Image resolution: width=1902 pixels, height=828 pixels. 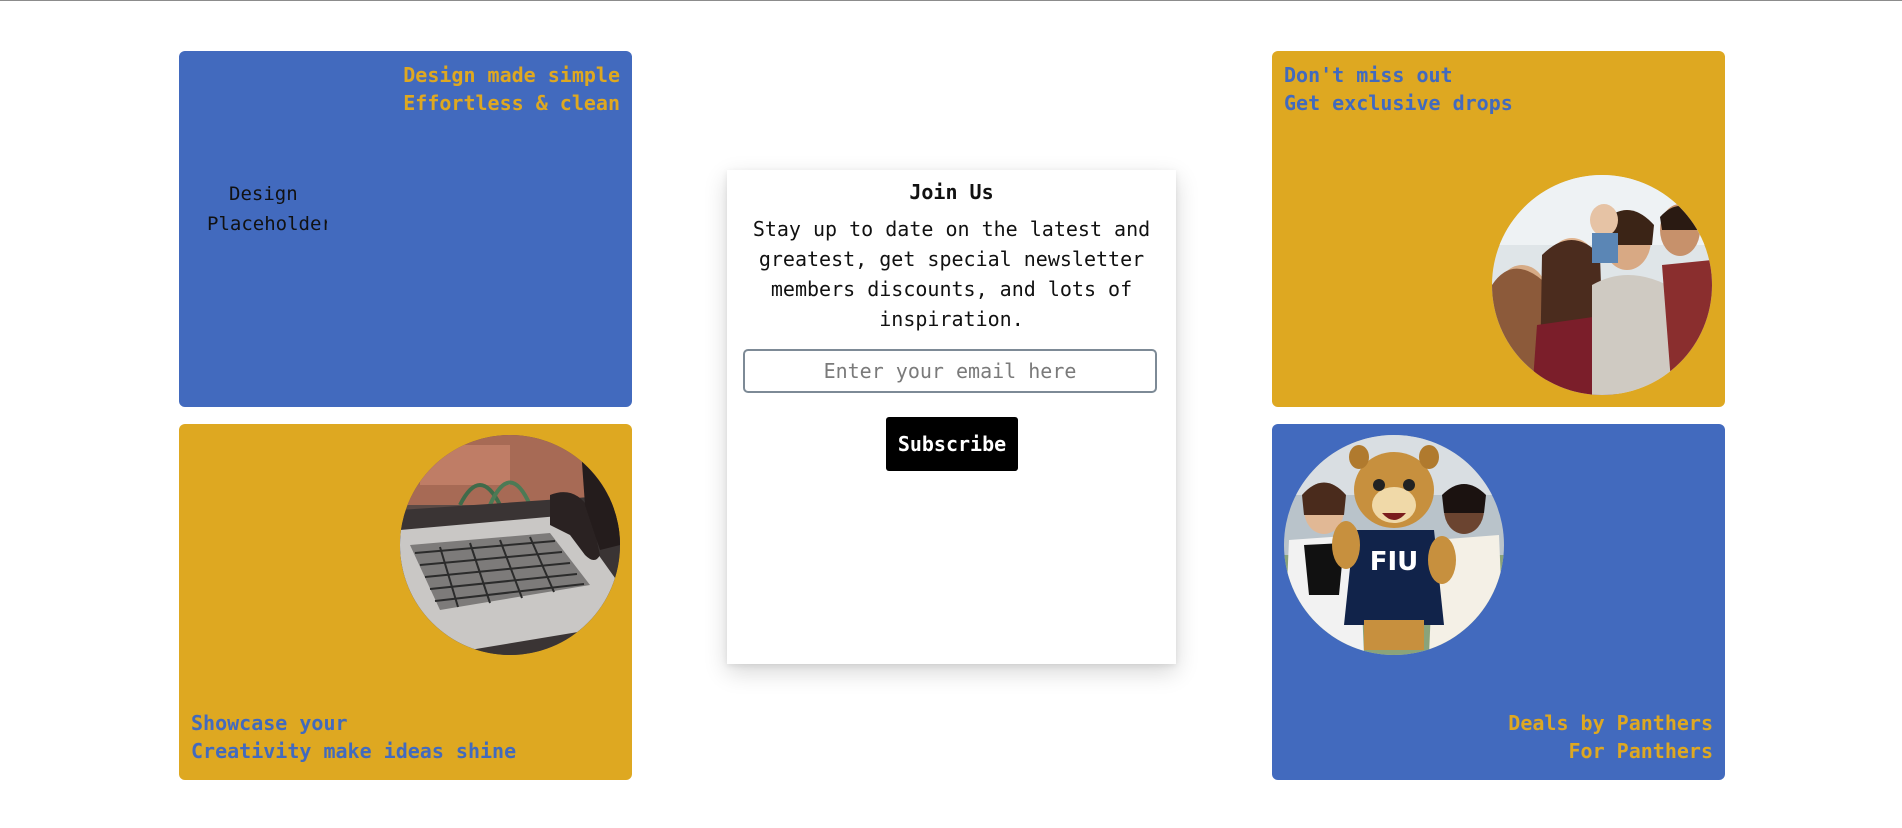 What do you see at coordinates (1394, 545) in the screenshot?
I see `panthers-mascot-photo: FIU` at bounding box center [1394, 545].